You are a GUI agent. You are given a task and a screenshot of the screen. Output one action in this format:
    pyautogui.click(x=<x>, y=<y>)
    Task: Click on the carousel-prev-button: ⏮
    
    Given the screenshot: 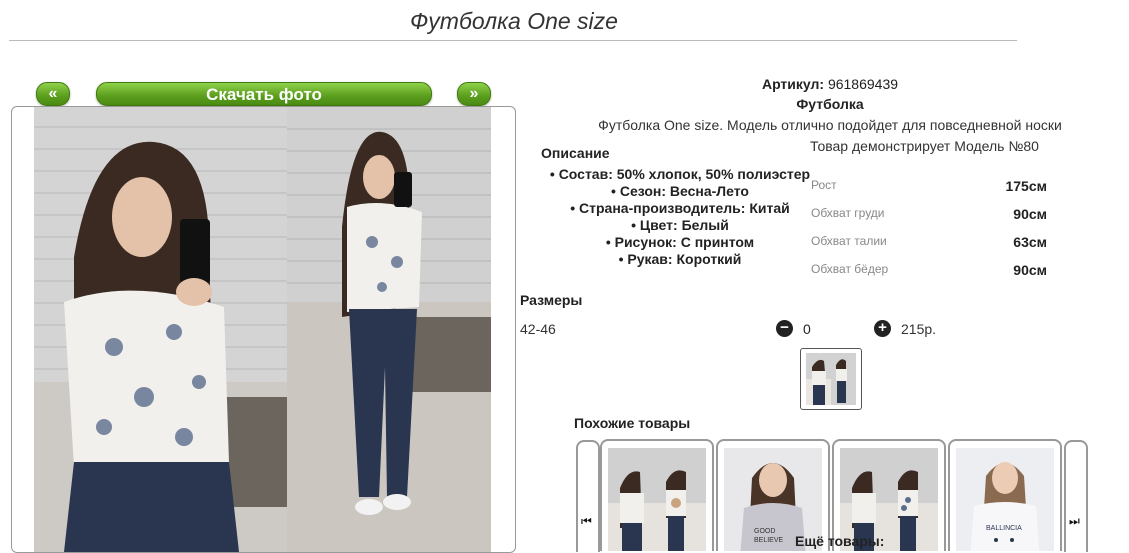 What is the action you would take?
    pyautogui.click(x=588, y=496)
    